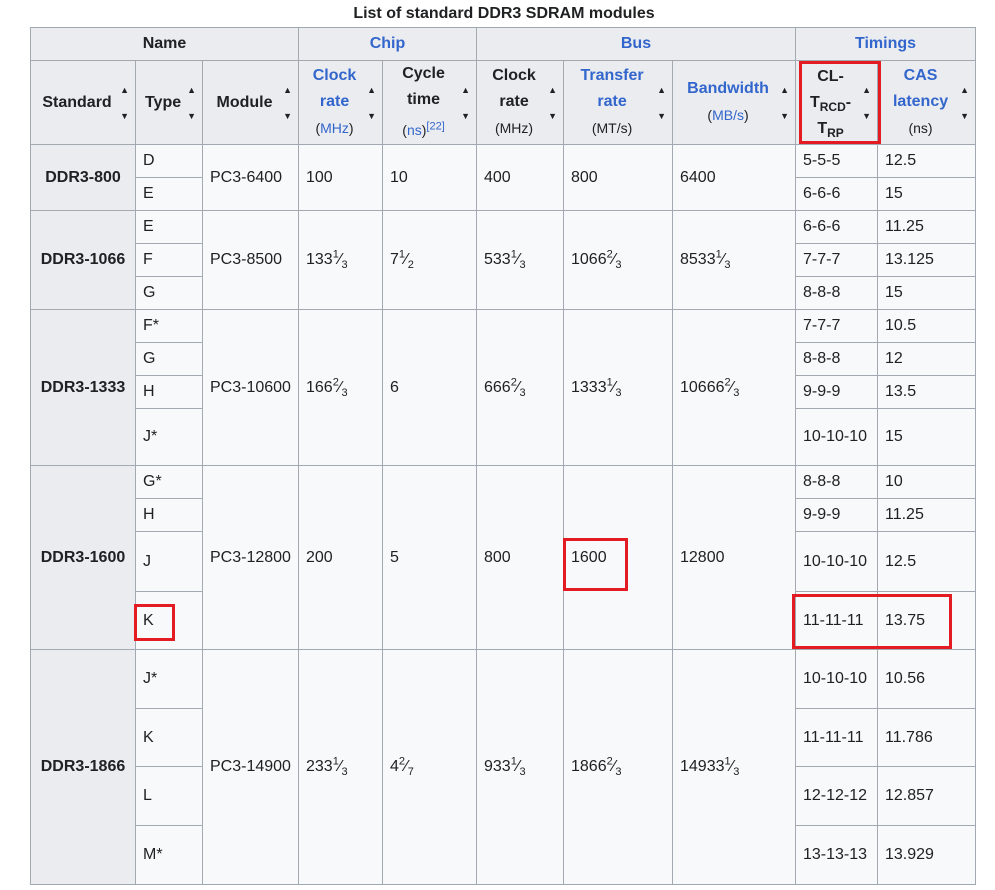 This screenshot has width=995, height=890. I want to click on cycle-time-cell: 42⁄7, so click(429, 767).